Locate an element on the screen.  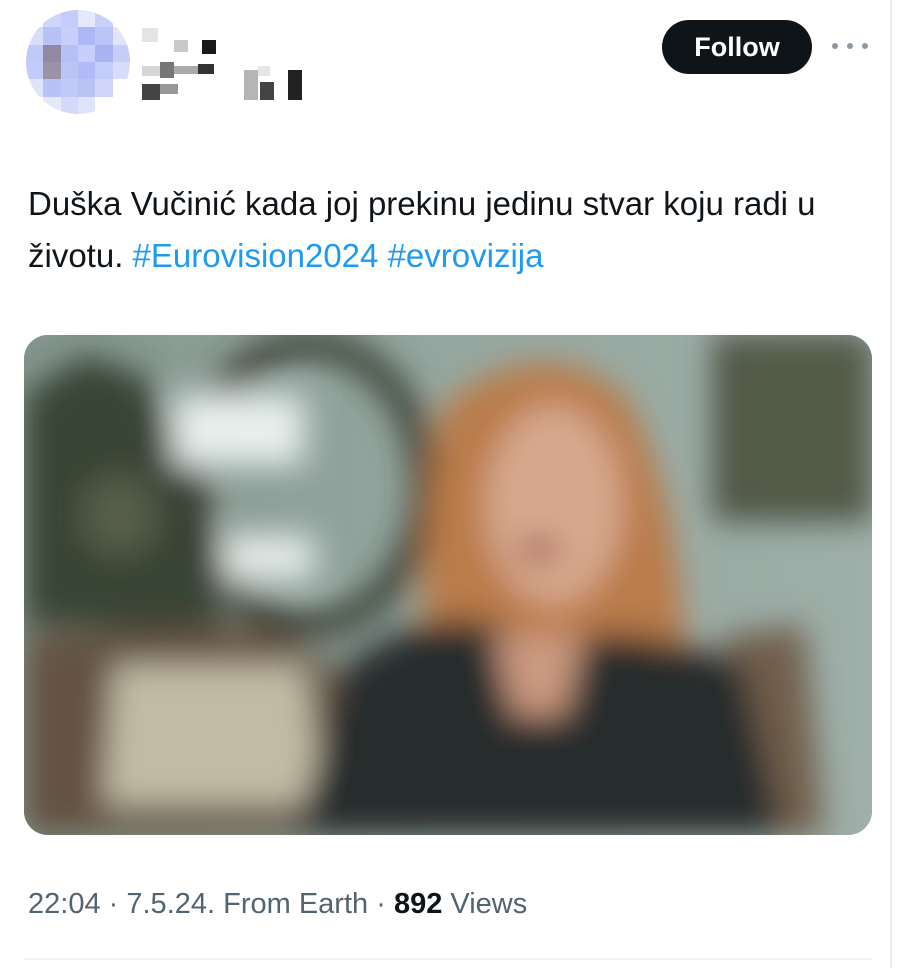
views-label: Views is located at coordinates (489, 904).